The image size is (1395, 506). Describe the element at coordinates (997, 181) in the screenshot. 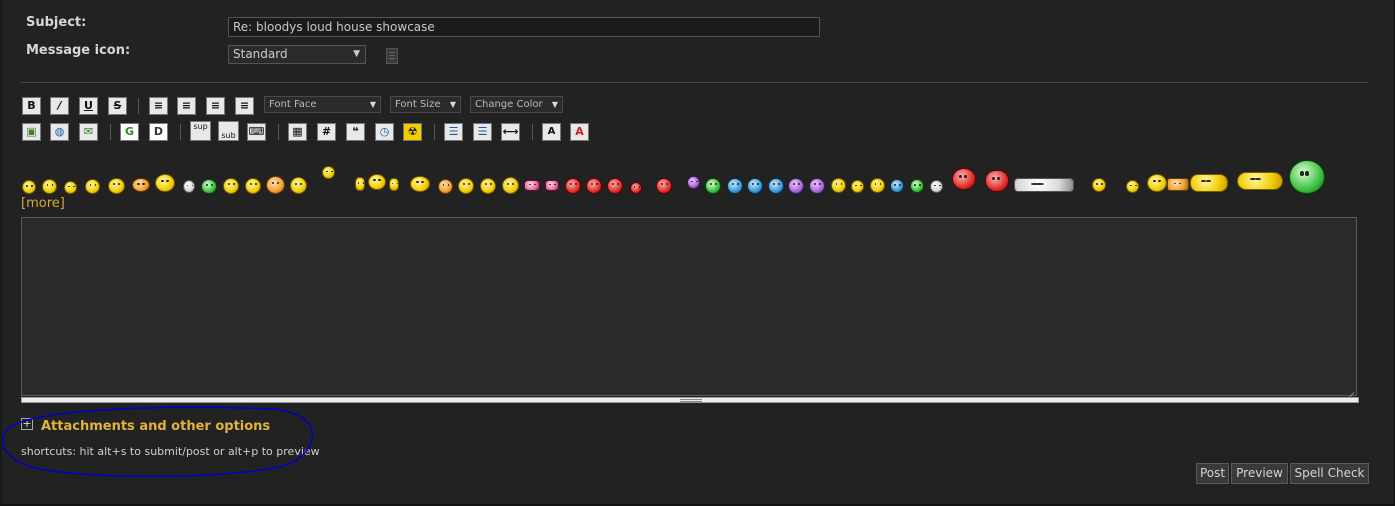

I see `heart-smiley-icon` at that location.